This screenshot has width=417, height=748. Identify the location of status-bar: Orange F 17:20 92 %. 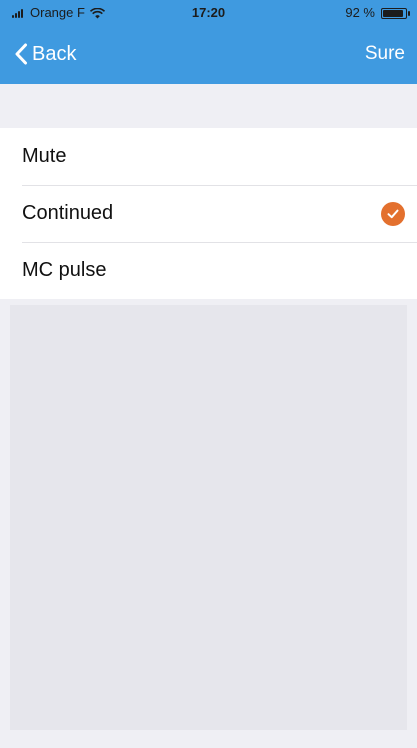
(208, 13).